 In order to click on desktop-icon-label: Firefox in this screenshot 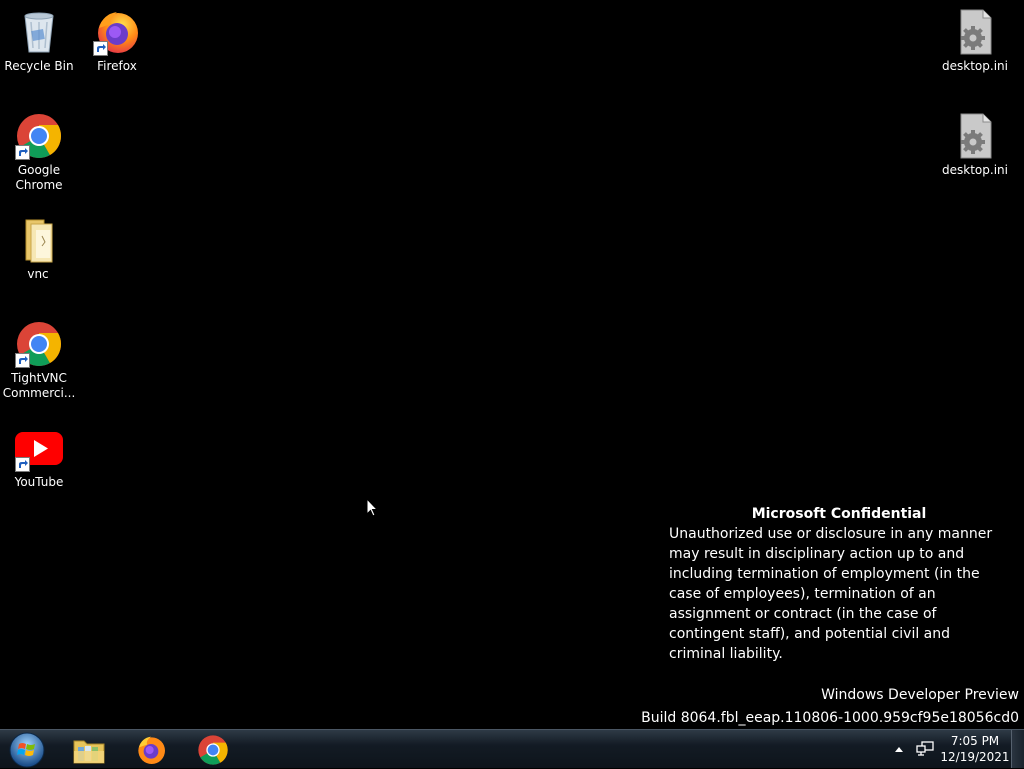, I will do `click(117, 66)`.